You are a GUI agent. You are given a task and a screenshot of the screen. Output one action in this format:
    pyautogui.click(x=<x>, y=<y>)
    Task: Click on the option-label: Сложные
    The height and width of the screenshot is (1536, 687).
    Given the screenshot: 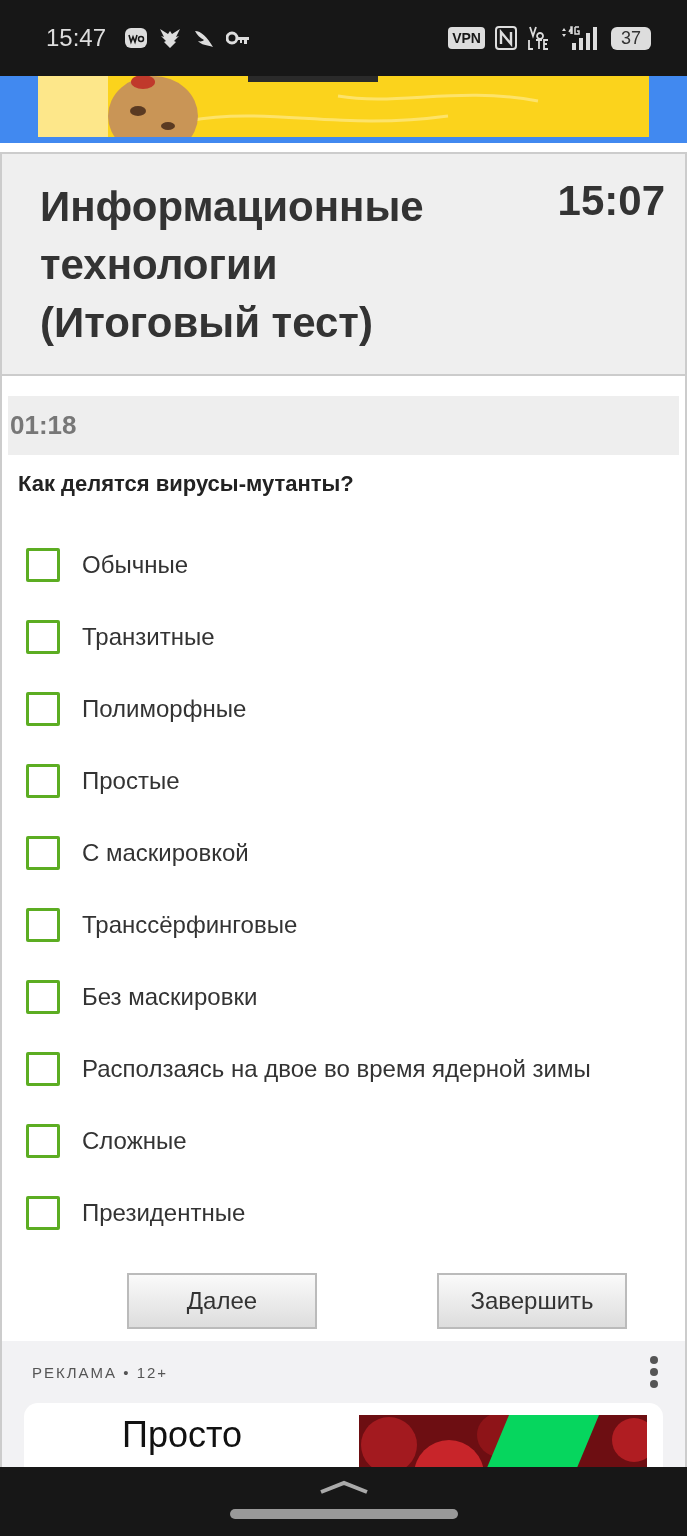 What is the action you would take?
    pyautogui.click(x=134, y=1141)
    